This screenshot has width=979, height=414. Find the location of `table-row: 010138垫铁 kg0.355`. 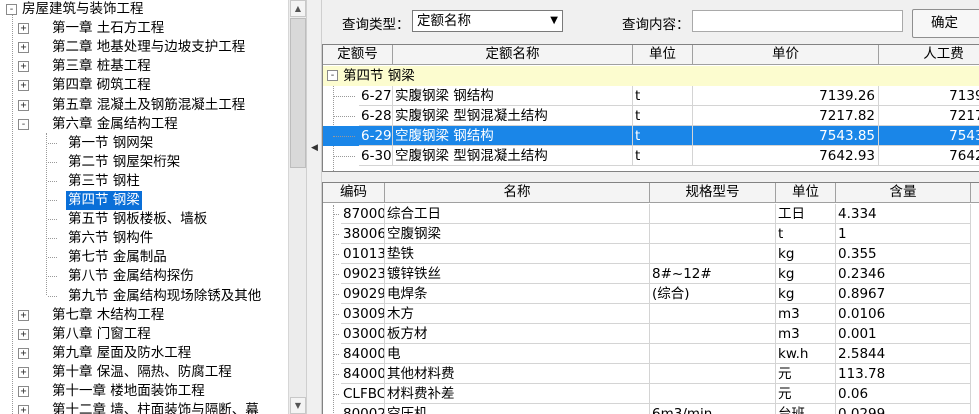

table-row: 010138垫铁 kg0.355 is located at coordinates (651, 254).